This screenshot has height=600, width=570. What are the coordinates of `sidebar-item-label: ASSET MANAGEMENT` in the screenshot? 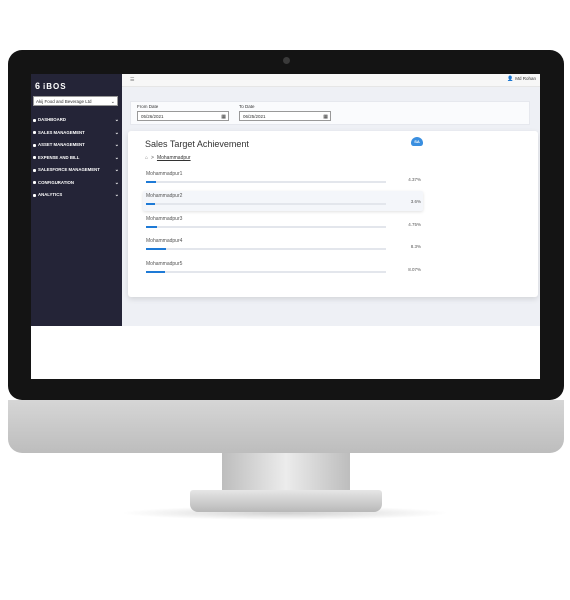 It's located at (61, 144).